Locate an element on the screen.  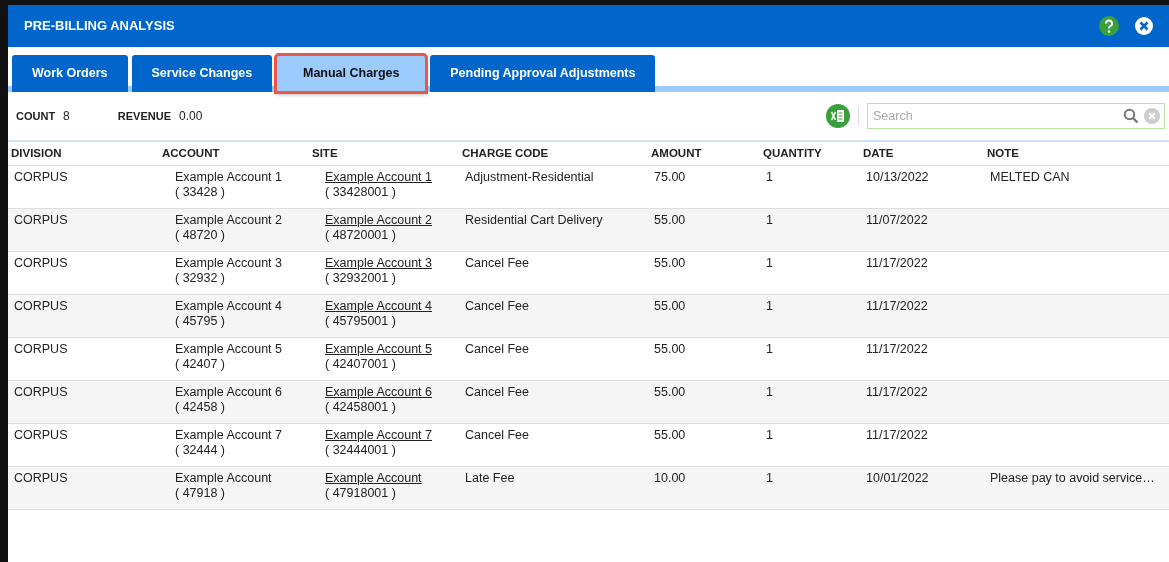
column-header: AMOUNT is located at coordinates (676, 153).